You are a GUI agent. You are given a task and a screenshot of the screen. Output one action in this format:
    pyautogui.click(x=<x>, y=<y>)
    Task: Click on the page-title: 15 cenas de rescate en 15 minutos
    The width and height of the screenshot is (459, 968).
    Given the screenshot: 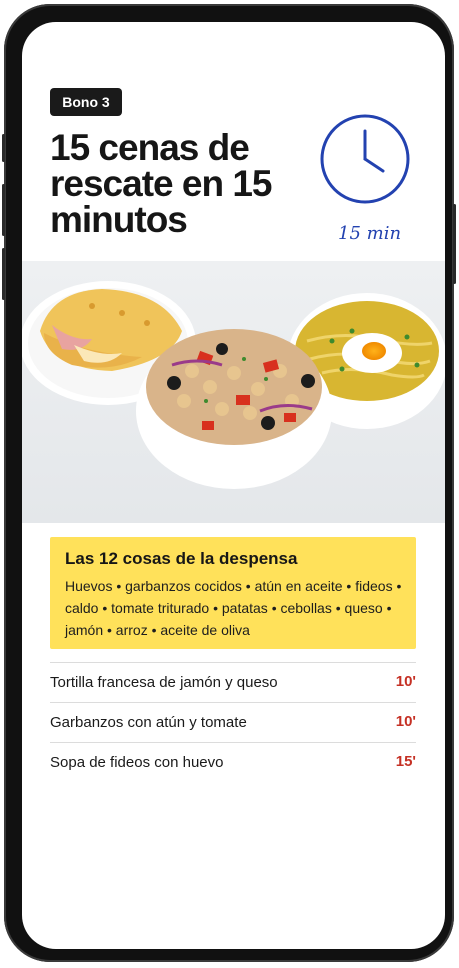 What is the action you would take?
    pyautogui.click(x=161, y=183)
    